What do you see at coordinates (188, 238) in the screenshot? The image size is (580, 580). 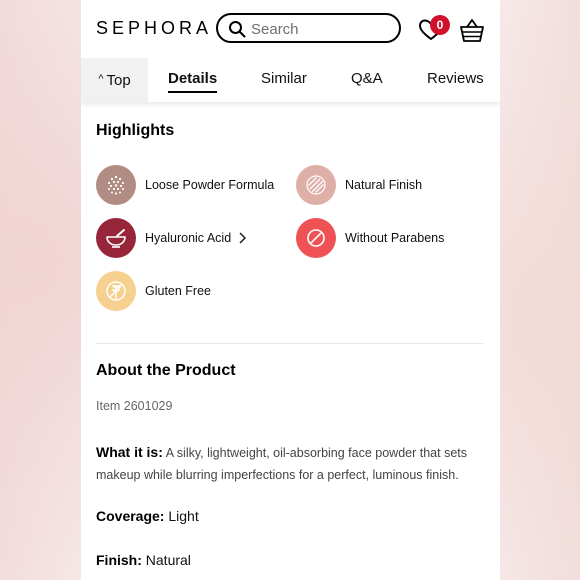 I see `highlight-label: Hyaluronic Acid` at bounding box center [188, 238].